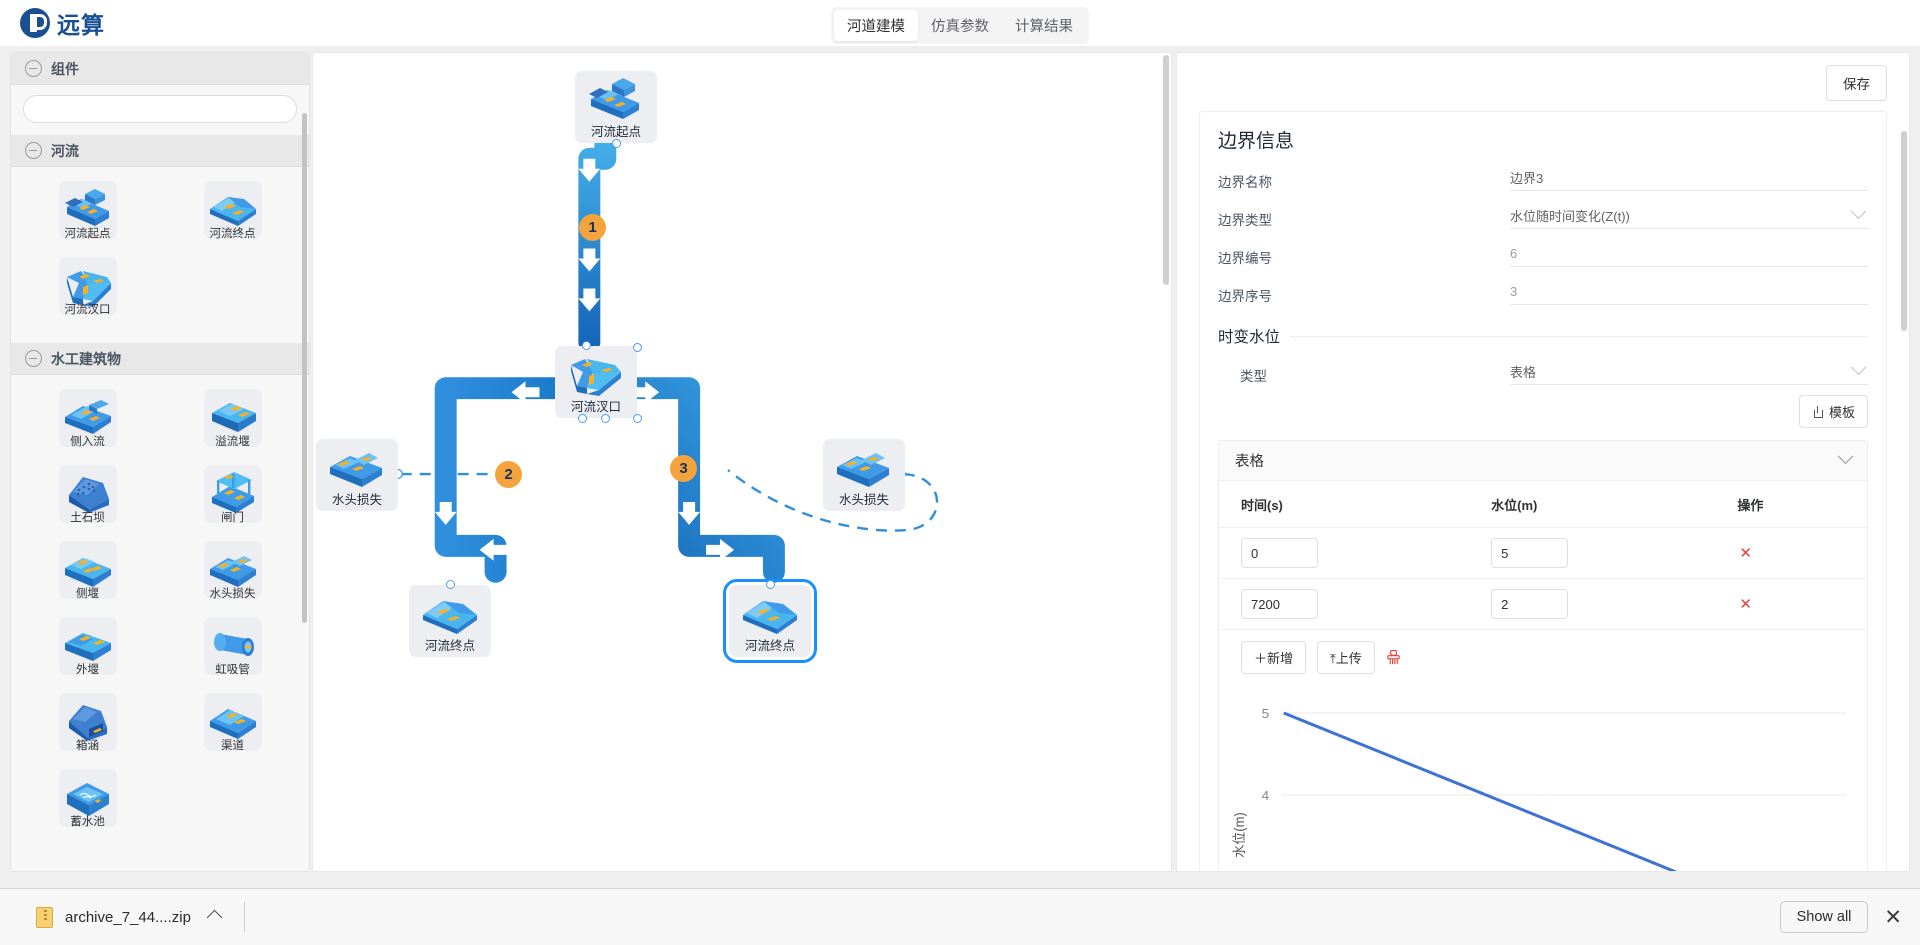 Image resolution: width=1920 pixels, height=945 pixels. Describe the element at coordinates (160, 109) in the screenshot. I see `component-search-input` at that location.